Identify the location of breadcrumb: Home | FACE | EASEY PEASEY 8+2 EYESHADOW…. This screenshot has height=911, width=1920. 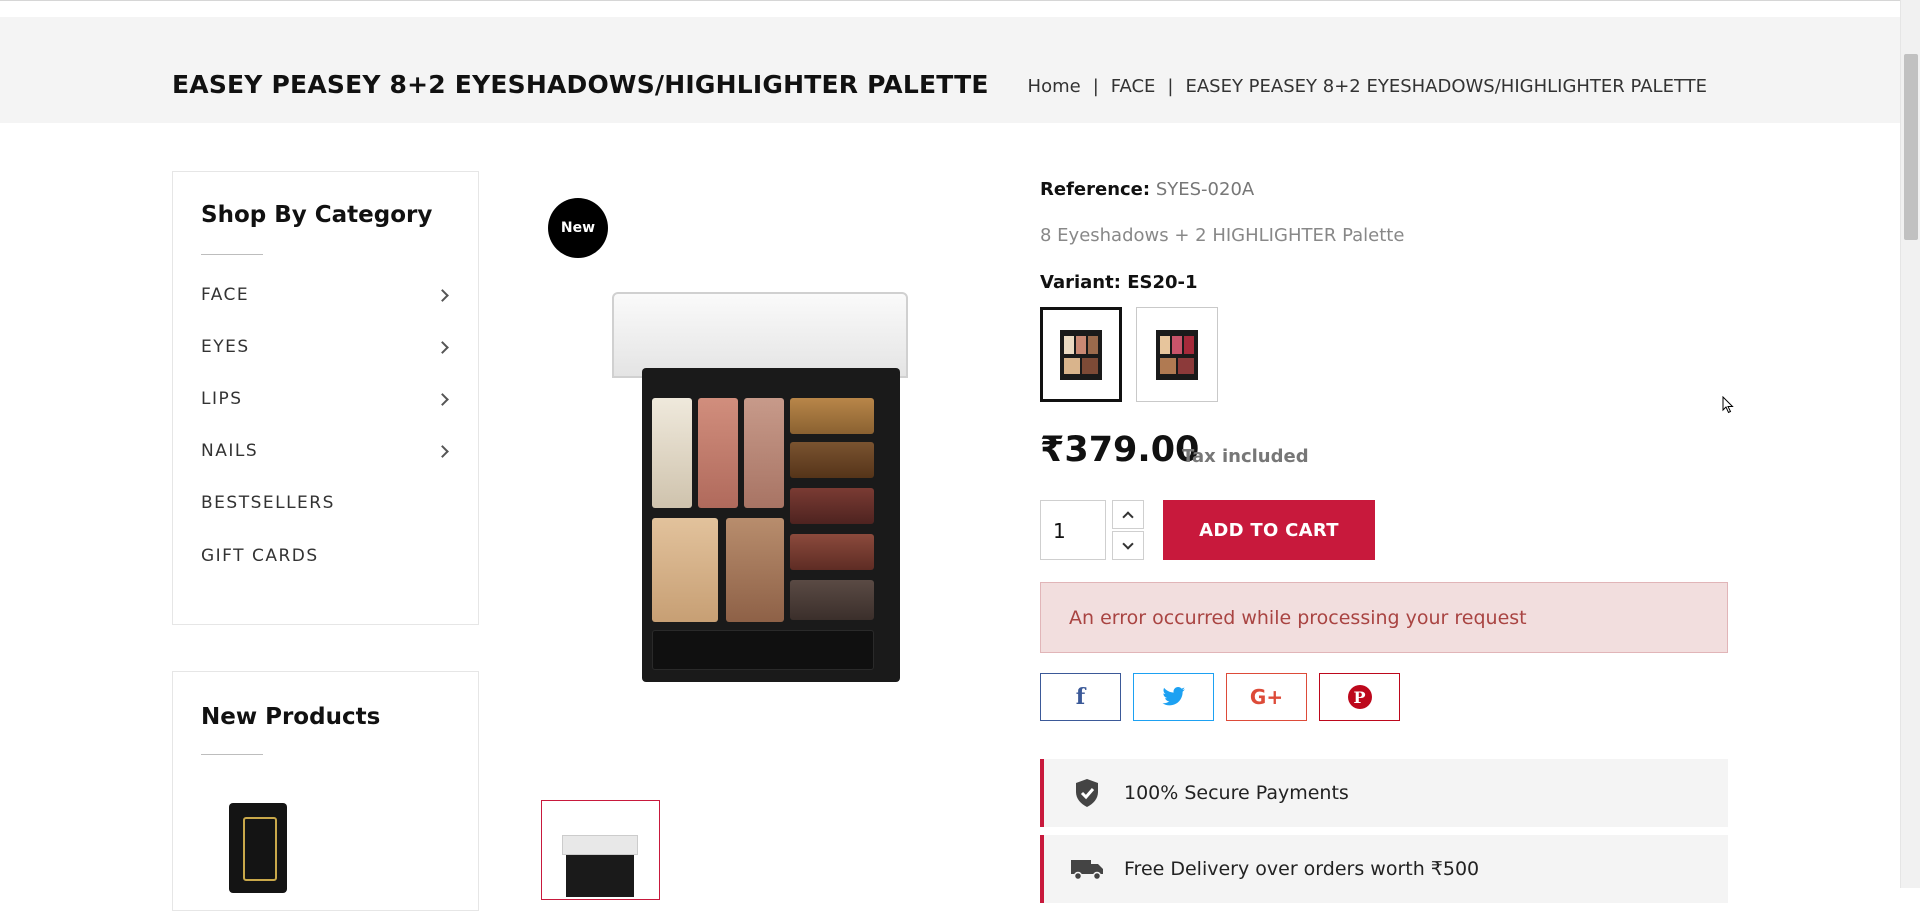
(1367, 86).